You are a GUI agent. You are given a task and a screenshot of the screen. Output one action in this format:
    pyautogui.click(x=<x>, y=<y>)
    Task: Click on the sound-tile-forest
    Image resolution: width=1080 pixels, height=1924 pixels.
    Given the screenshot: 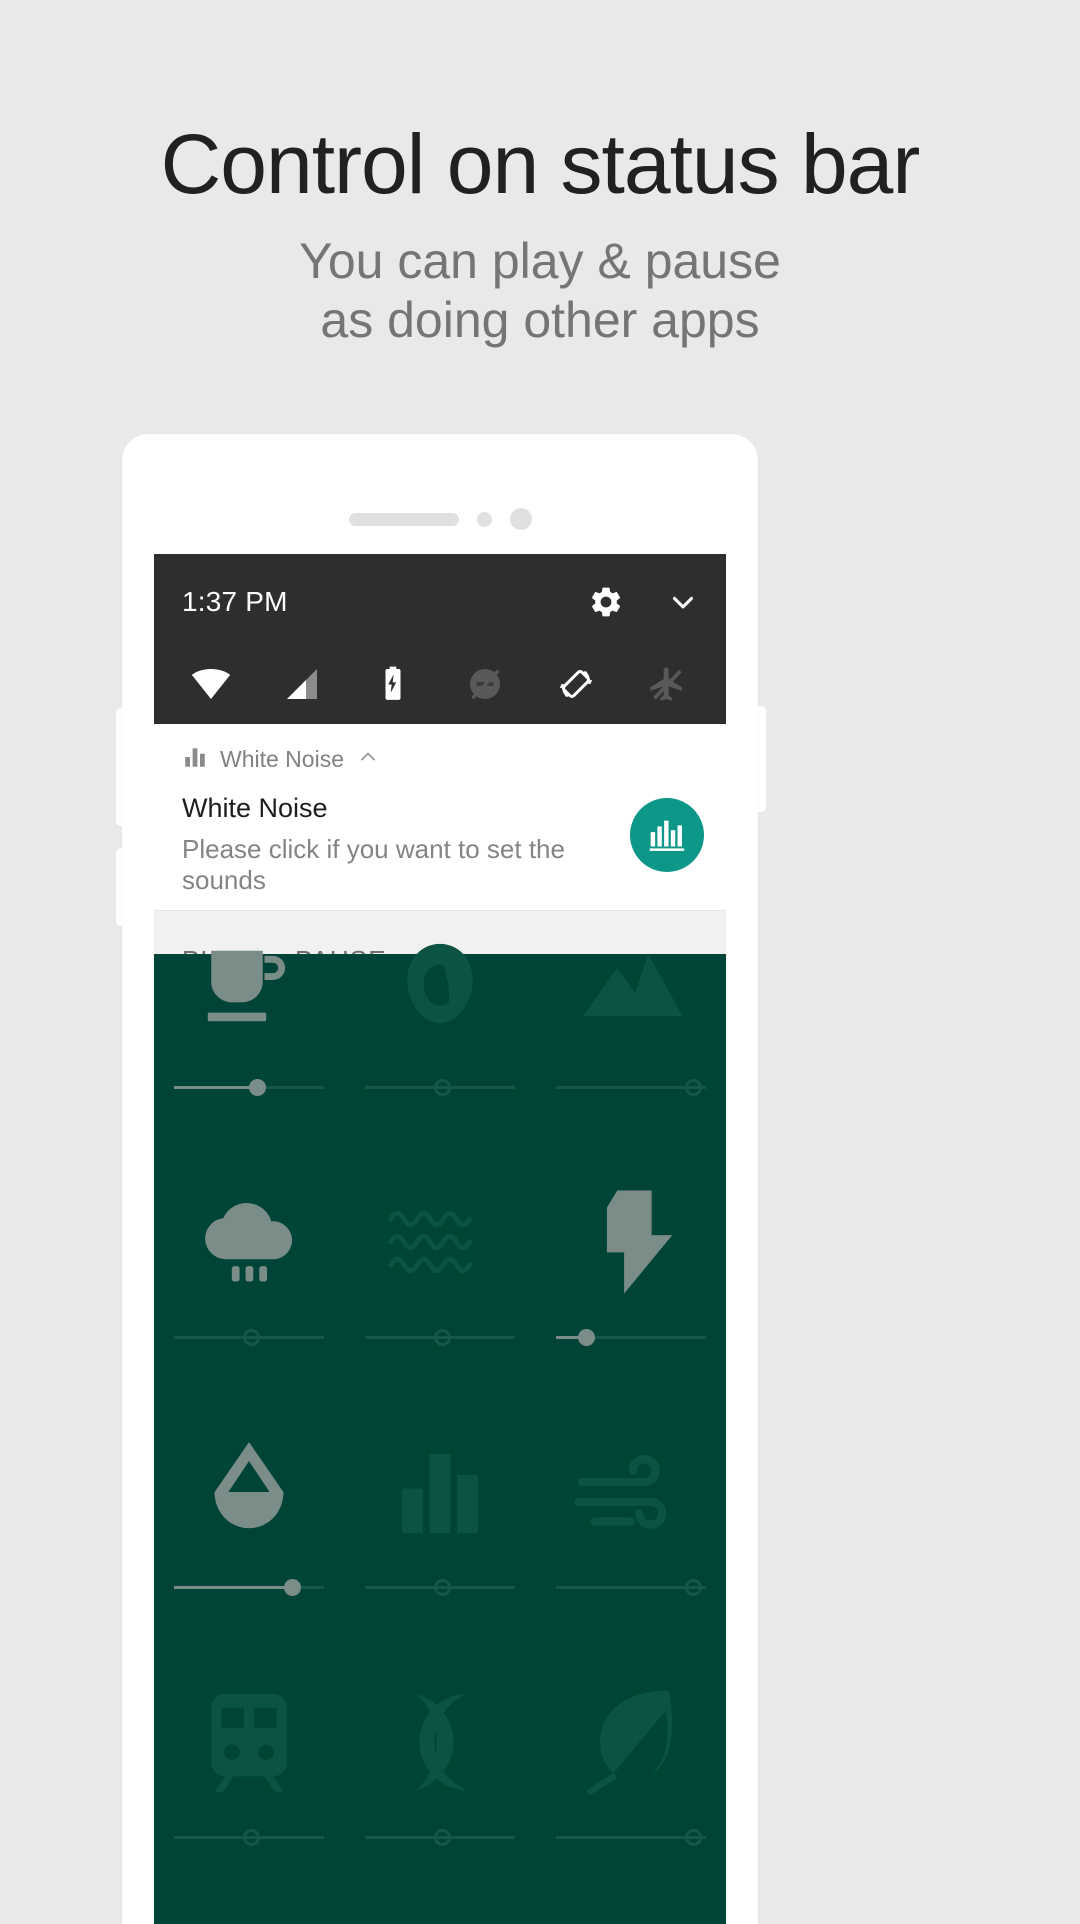 What is the action you would take?
    pyautogui.click(x=630, y=1777)
    